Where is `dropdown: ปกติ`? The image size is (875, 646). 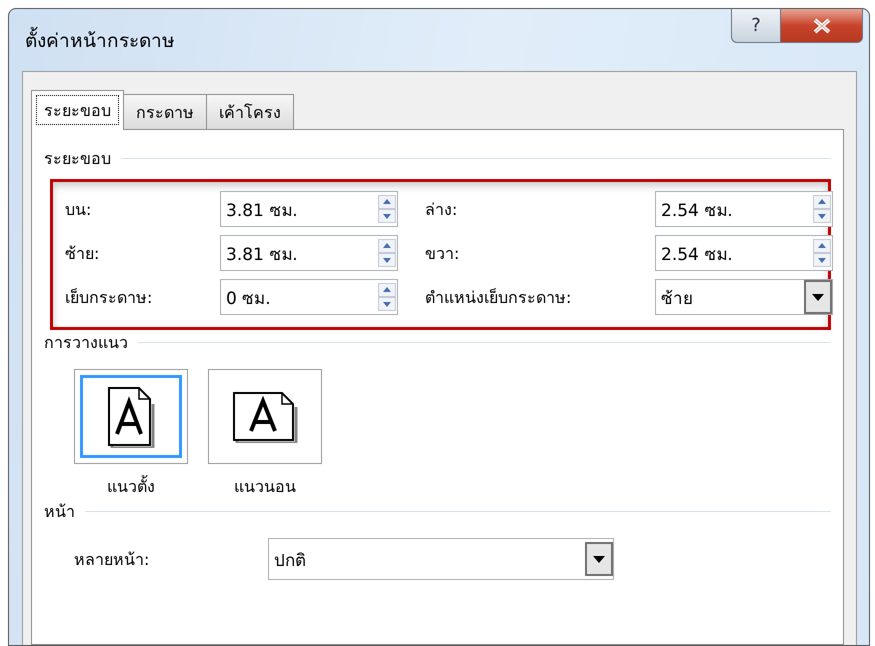 dropdown: ปกติ is located at coordinates (441, 559).